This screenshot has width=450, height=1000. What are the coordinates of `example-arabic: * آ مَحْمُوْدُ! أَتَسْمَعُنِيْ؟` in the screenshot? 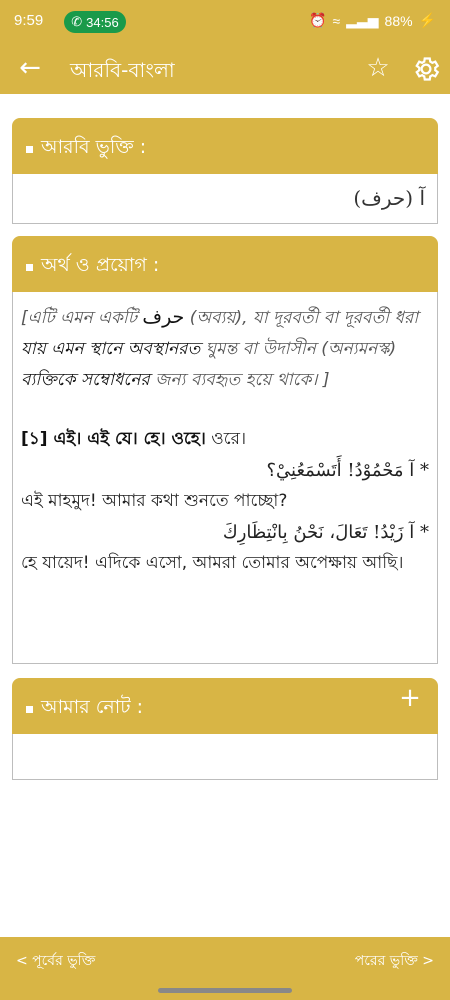 It's located at (347, 470).